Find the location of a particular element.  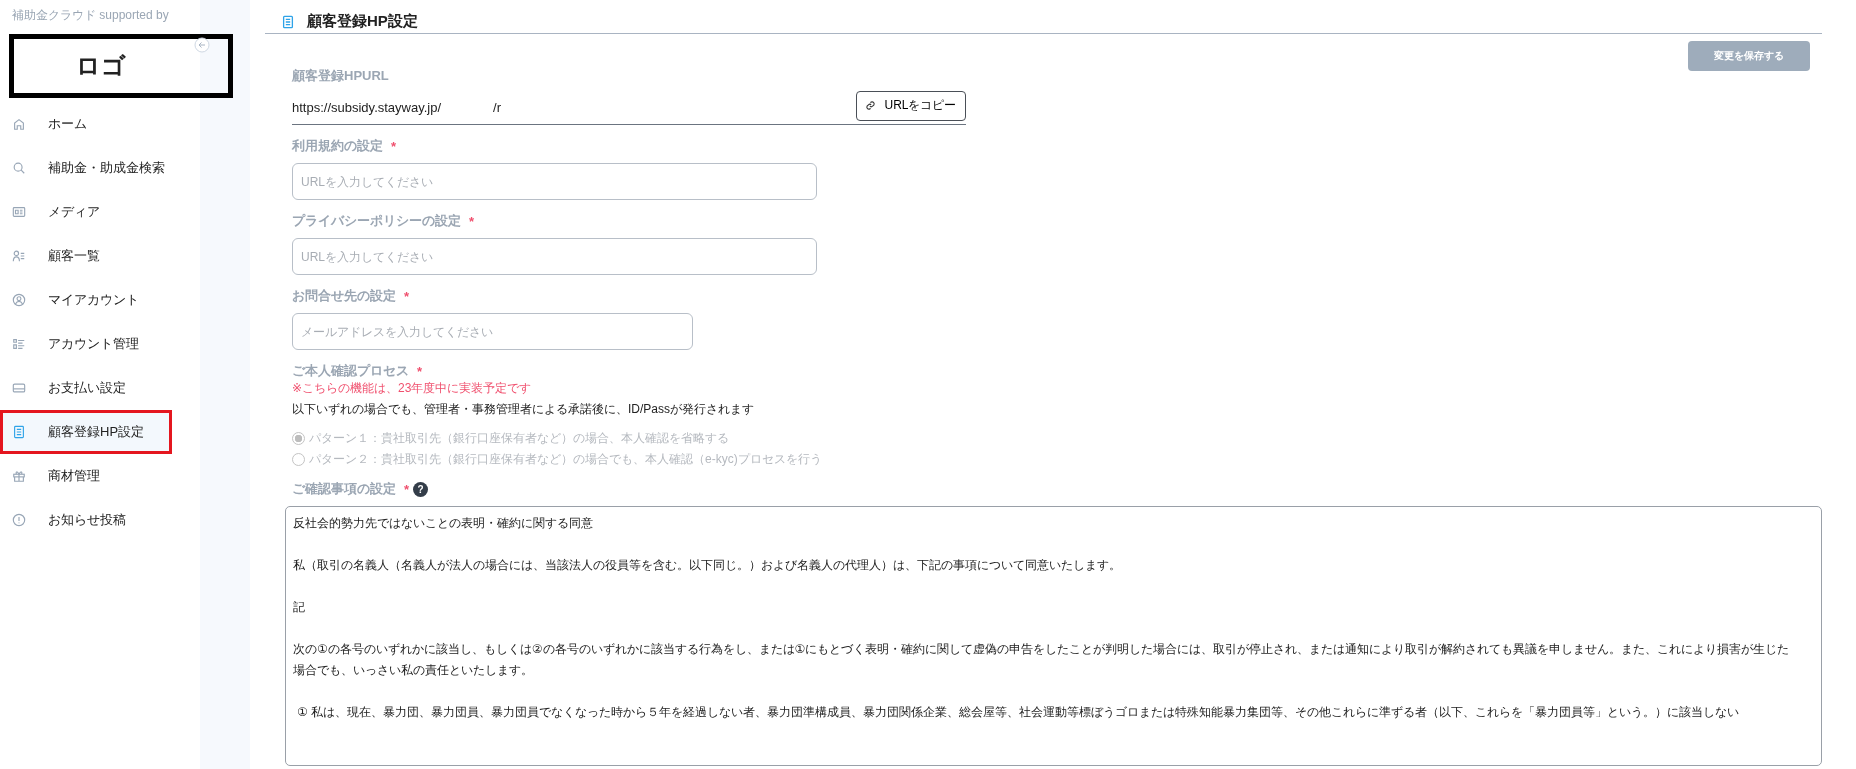

sidebar-item: マイアカウント is located at coordinates (100, 300).